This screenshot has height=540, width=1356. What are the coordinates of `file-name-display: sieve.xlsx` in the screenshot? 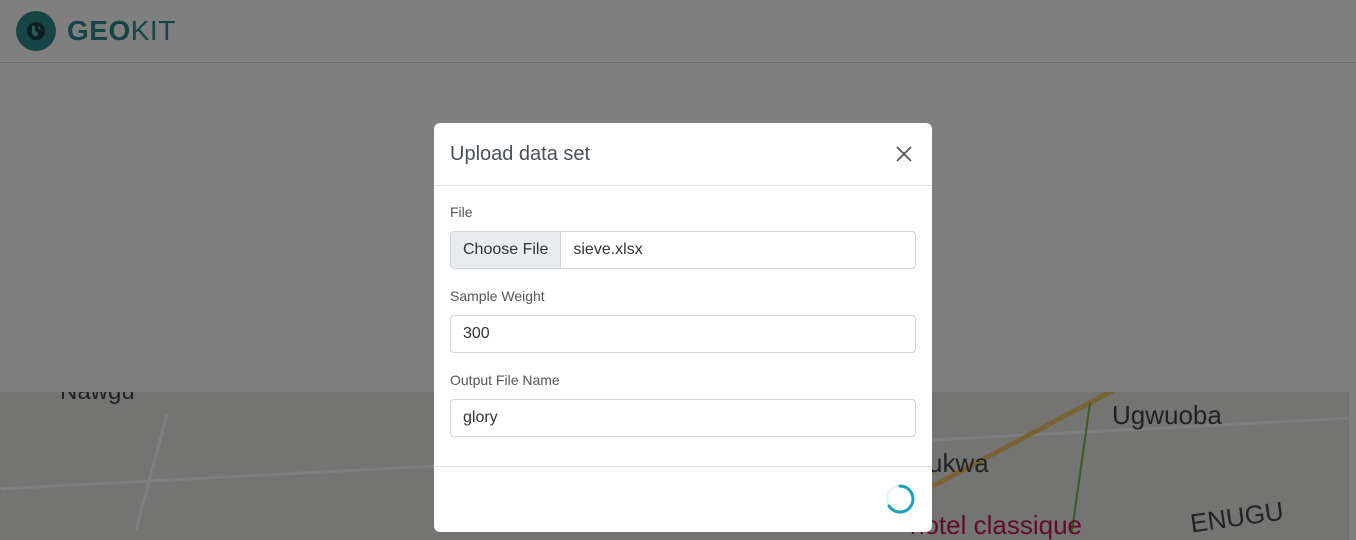 It's located at (608, 249).